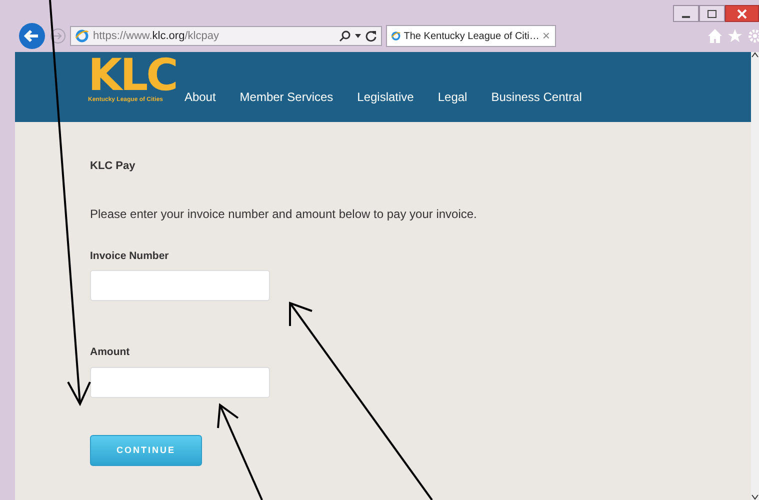 The height and width of the screenshot is (500, 759). I want to click on minimize-button, so click(686, 13).